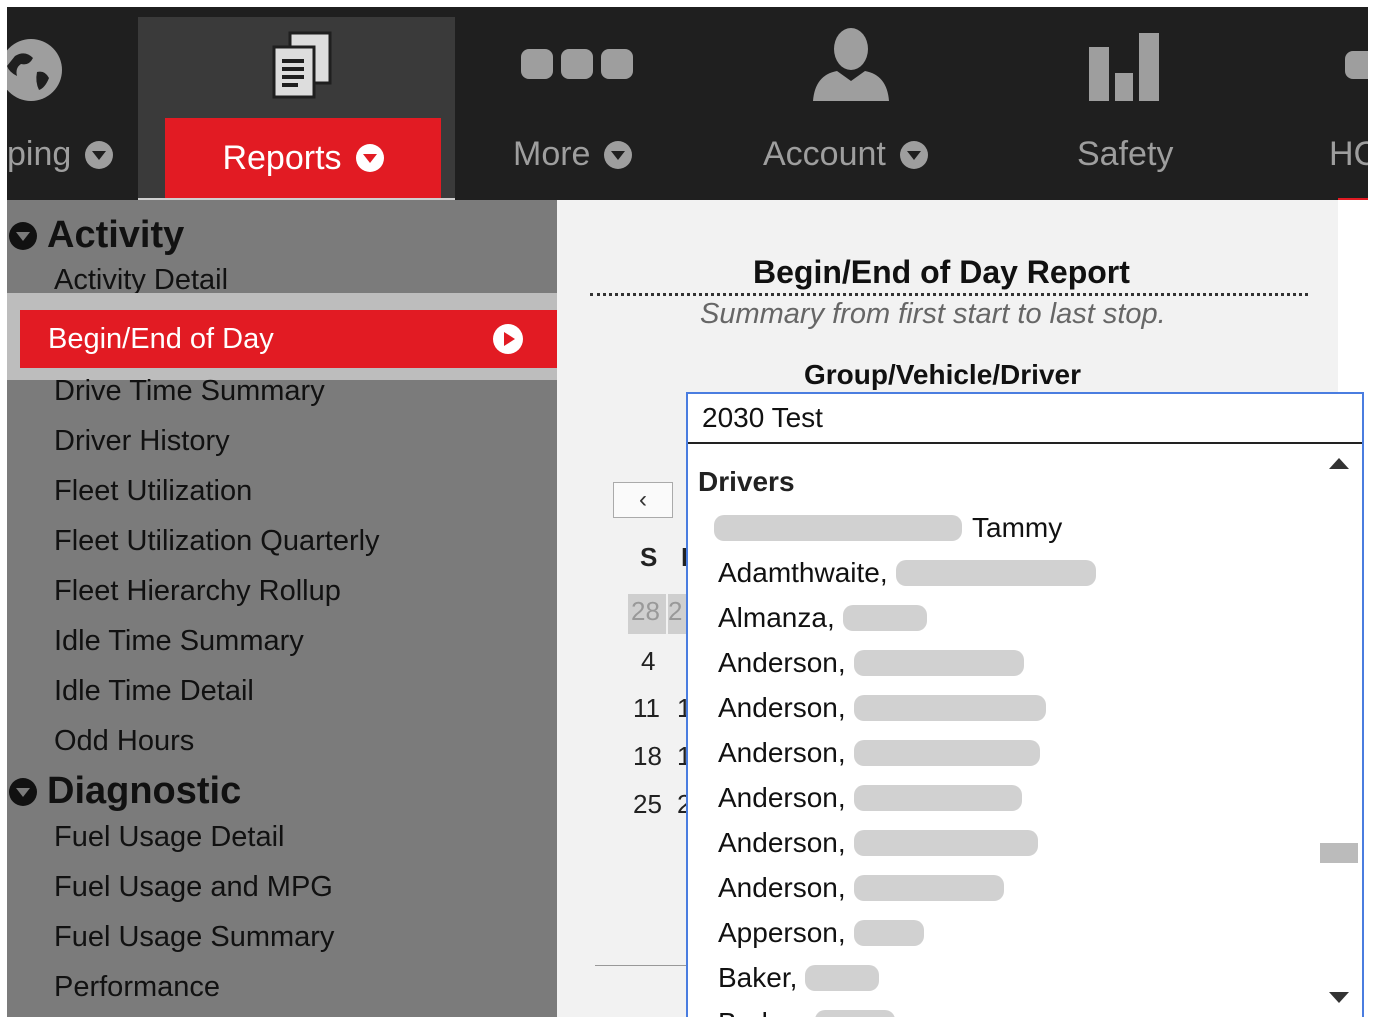 This screenshot has height=1017, width=1375. I want to click on nav-account: Account, so click(857, 103).